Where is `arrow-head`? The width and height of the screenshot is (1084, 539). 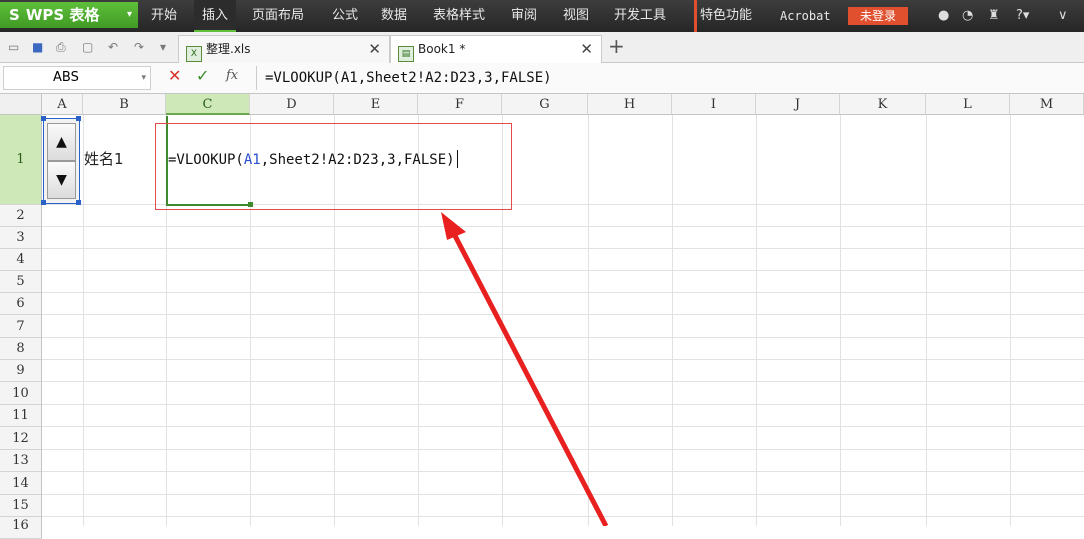 arrow-head is located at coordinates (453, 226).